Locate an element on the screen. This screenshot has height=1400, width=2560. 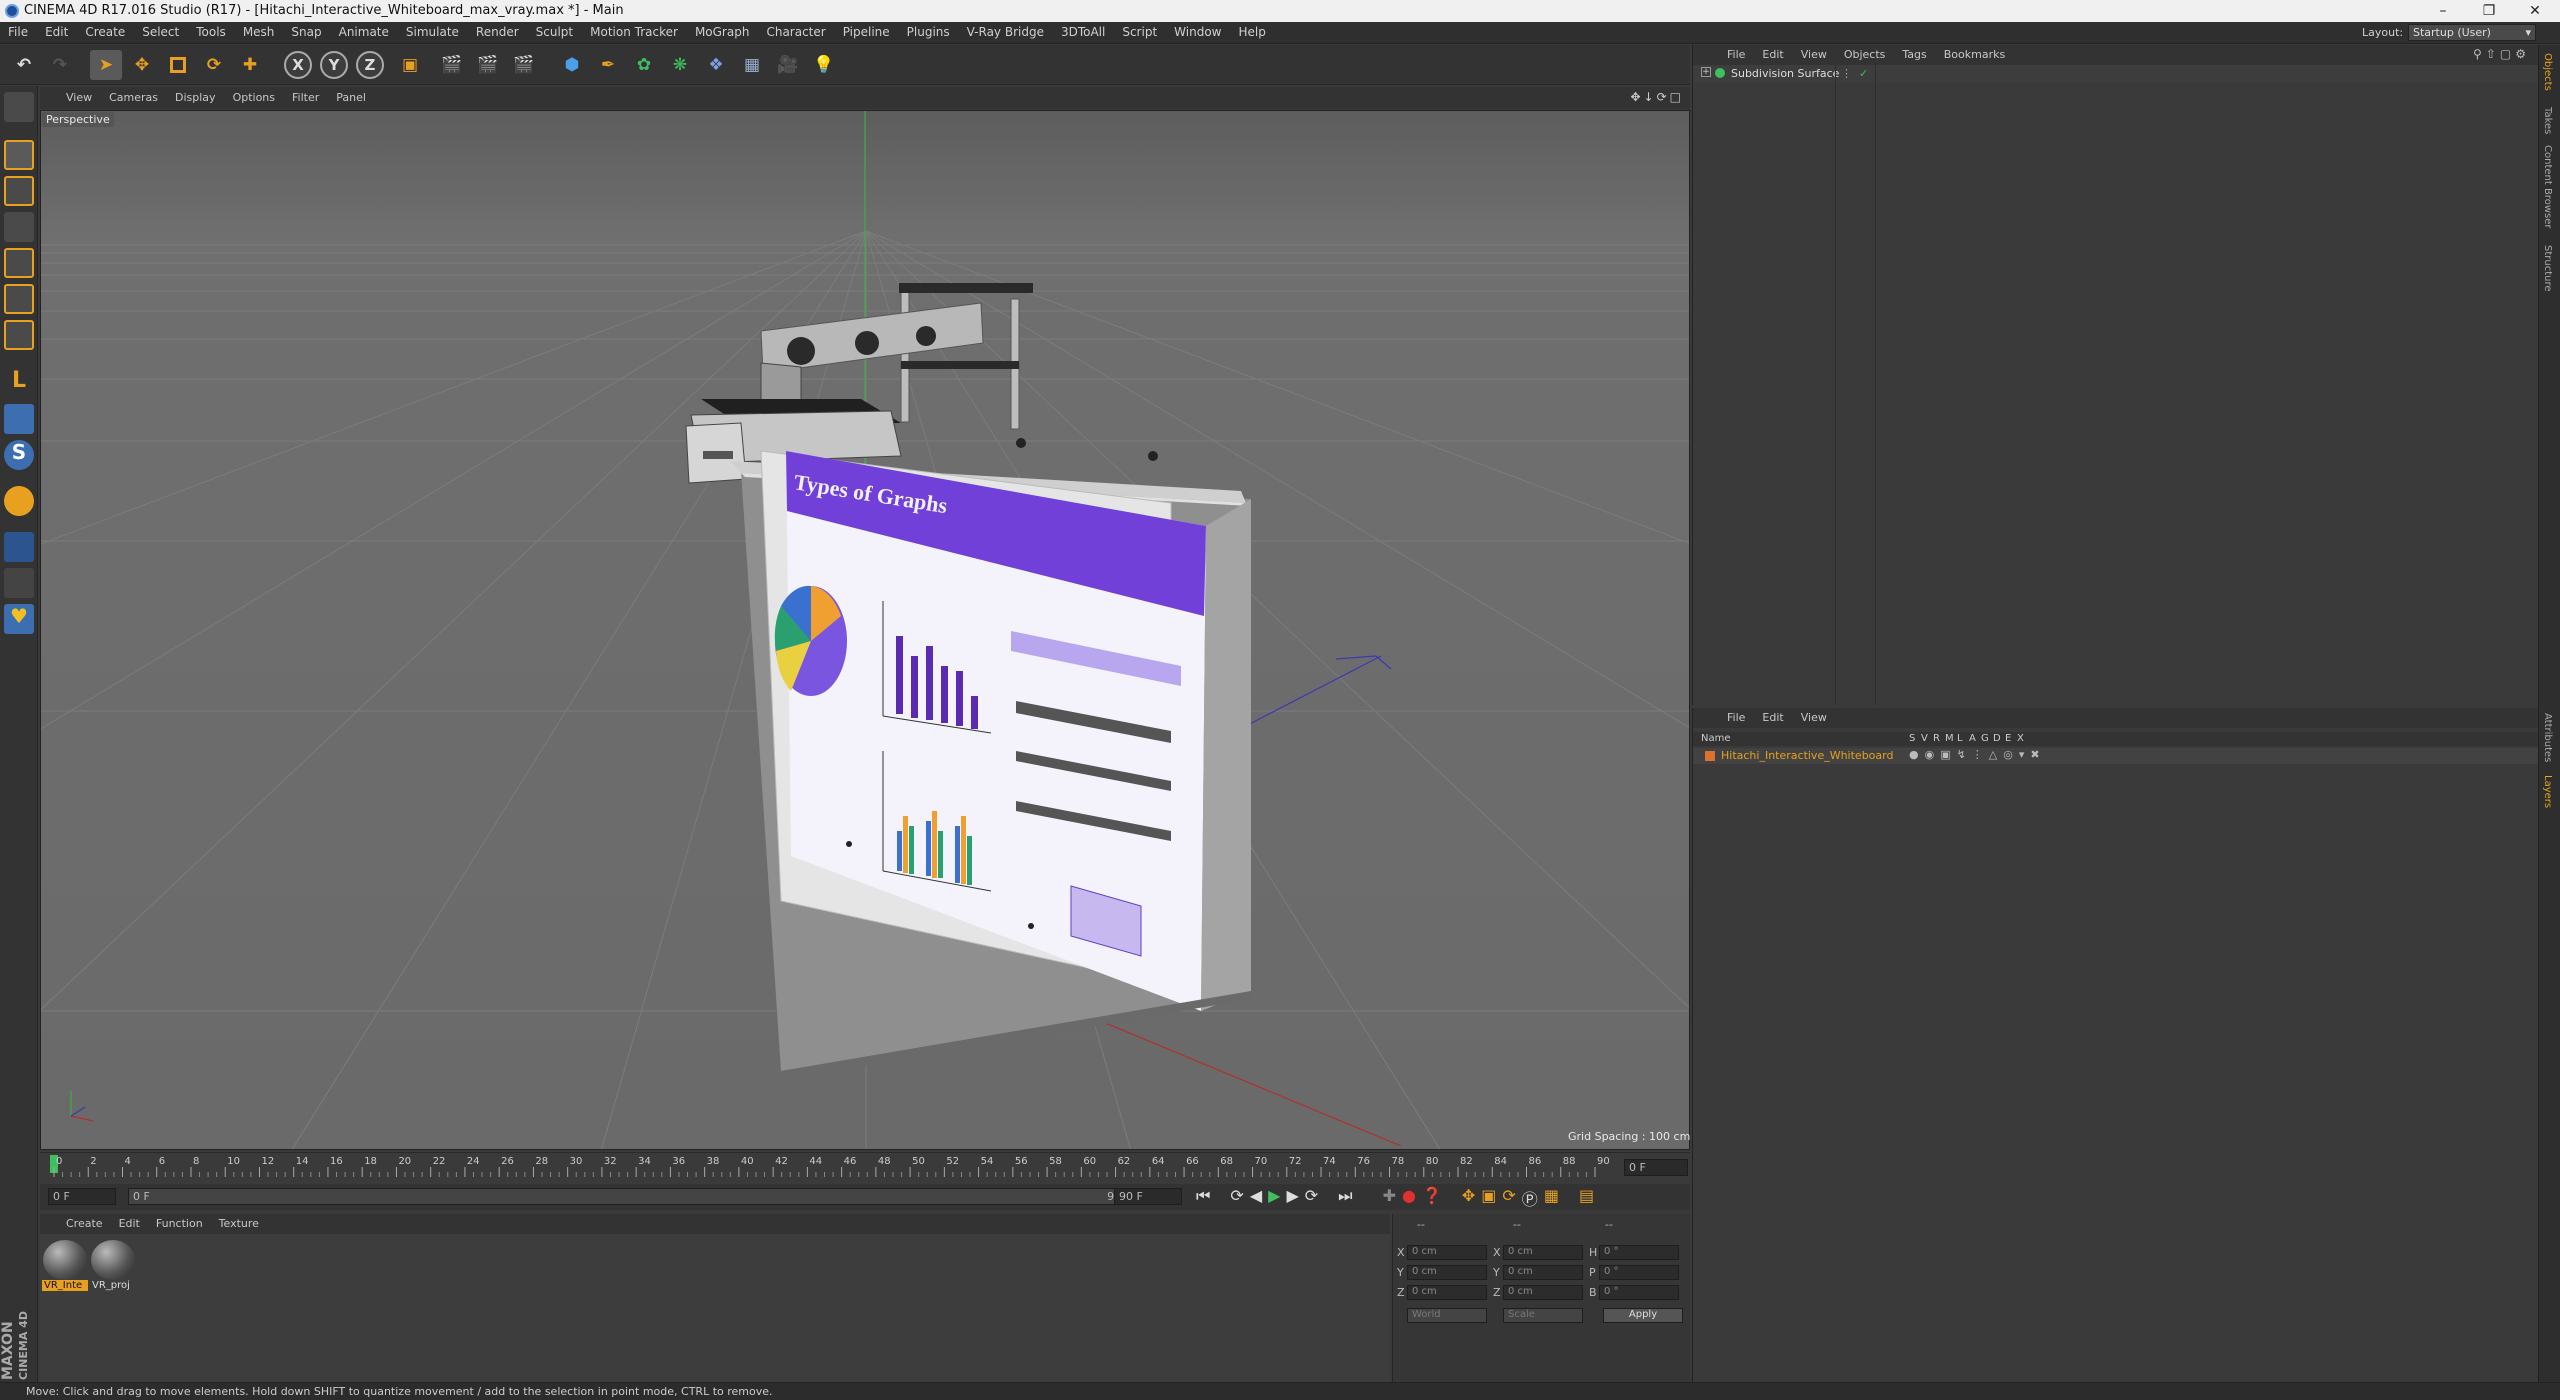
key-pla-icon: ▦ is located at coordinates (1551, 1198).